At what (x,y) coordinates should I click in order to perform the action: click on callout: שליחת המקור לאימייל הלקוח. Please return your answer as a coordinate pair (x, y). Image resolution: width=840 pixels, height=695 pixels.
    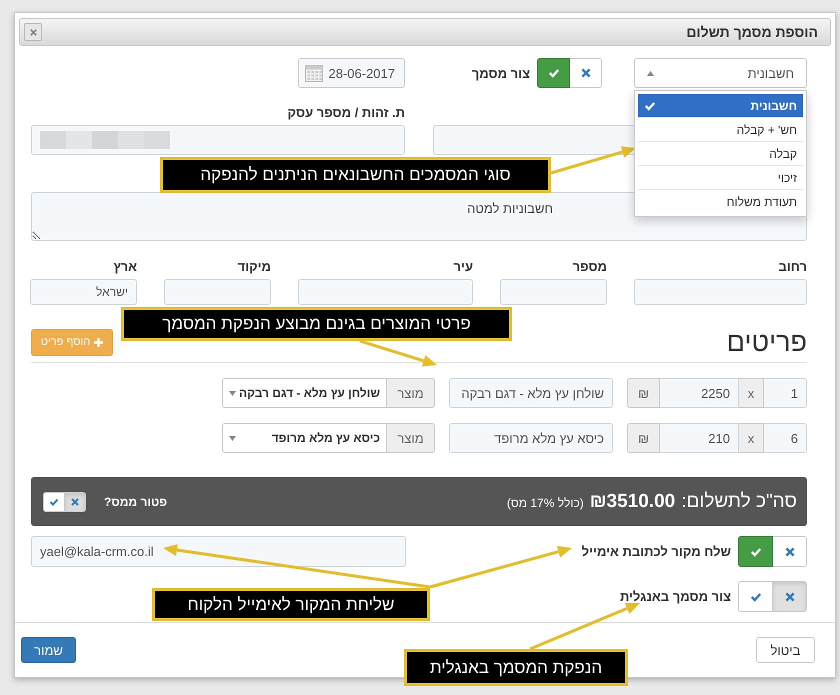
    Looking at the image, I should click on (291, 604).